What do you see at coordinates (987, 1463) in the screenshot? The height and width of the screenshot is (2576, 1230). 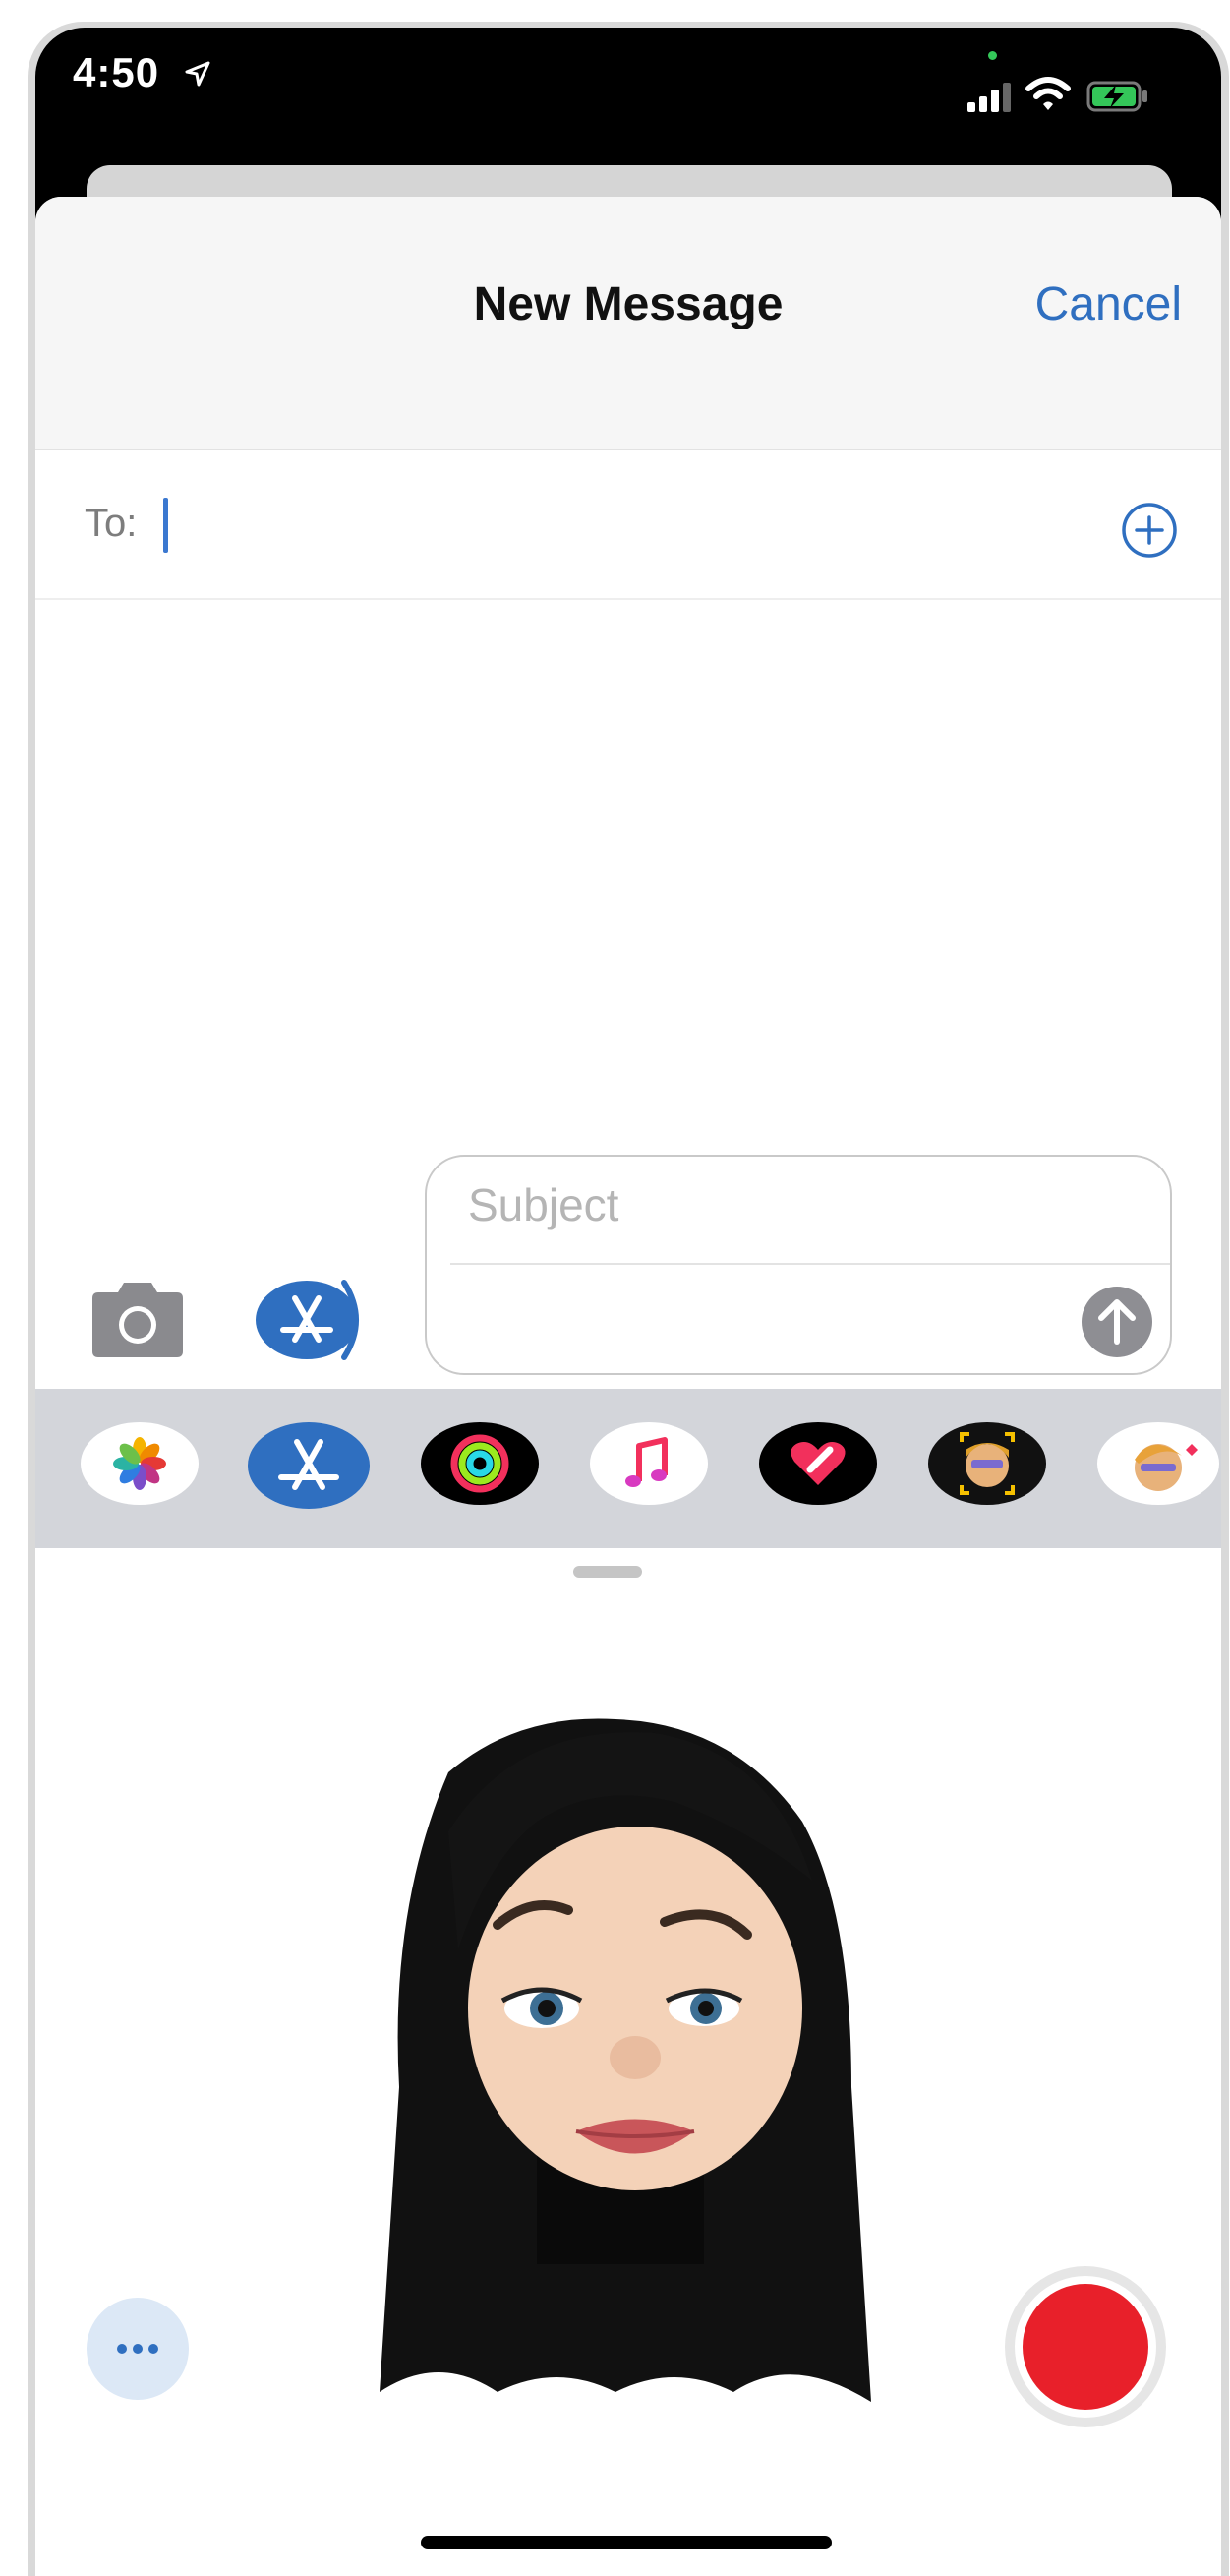 I see `animoji-icon` at bounding box center [987, 1463].